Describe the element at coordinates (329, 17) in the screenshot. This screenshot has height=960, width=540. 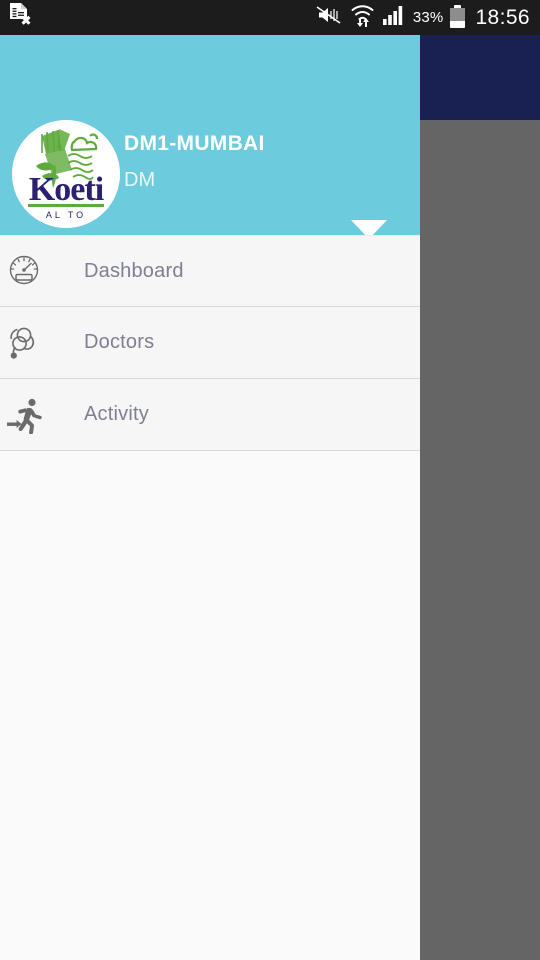
I see `mute-icon` at that location.